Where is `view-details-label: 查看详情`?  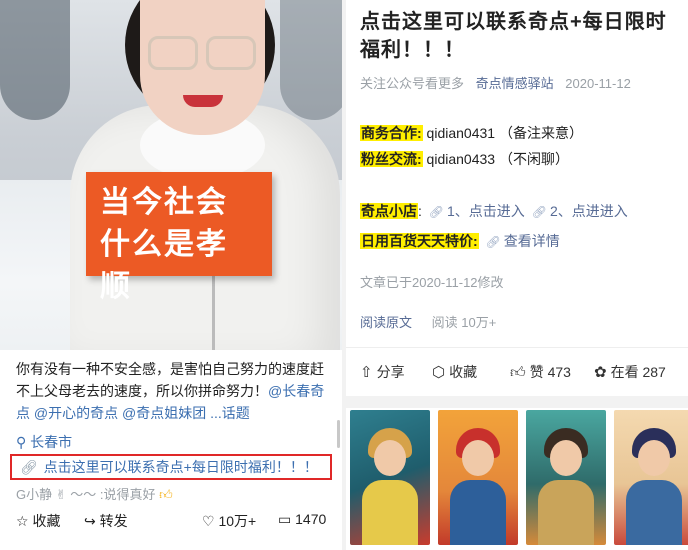
view-details-label: 查看详情 is located at coordinates (531, 241).